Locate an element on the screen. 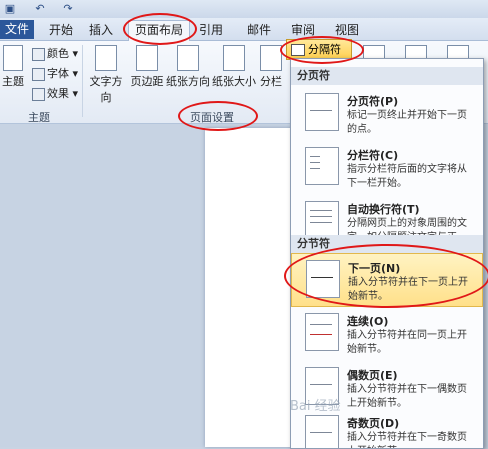  menu-item-odd-page: 奇数页(D) 插入分节符并在下一奇数页上开始新节。 is located at coordinates (387, 428).